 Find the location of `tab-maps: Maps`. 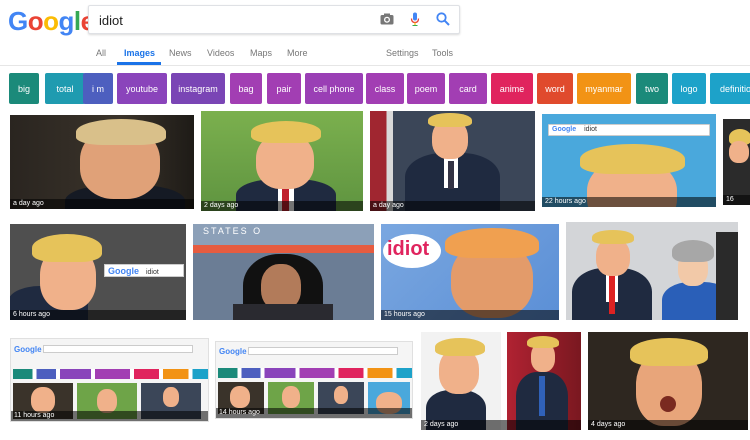

tab-maps: Maps is located at coordinates (261, 53).